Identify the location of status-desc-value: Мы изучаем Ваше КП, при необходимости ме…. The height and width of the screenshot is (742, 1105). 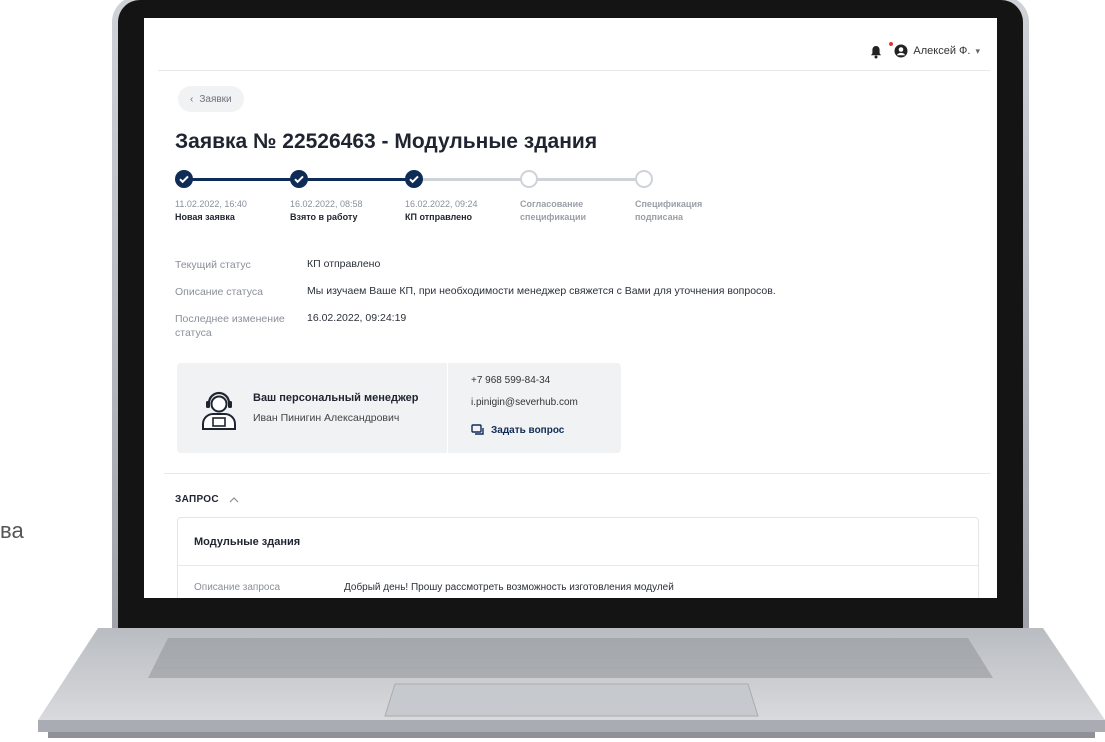
(541, 291).